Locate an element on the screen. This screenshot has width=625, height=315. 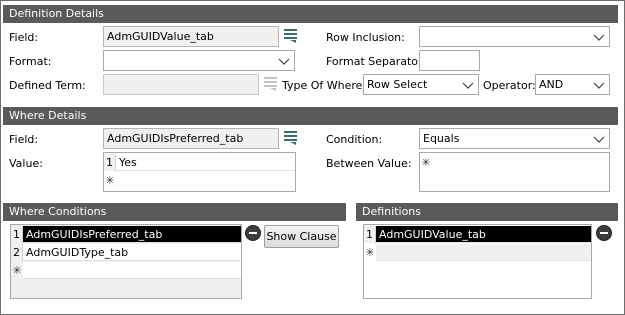
condition-cell: AdmGUIDType_tab is located at coordinates (132, 252).